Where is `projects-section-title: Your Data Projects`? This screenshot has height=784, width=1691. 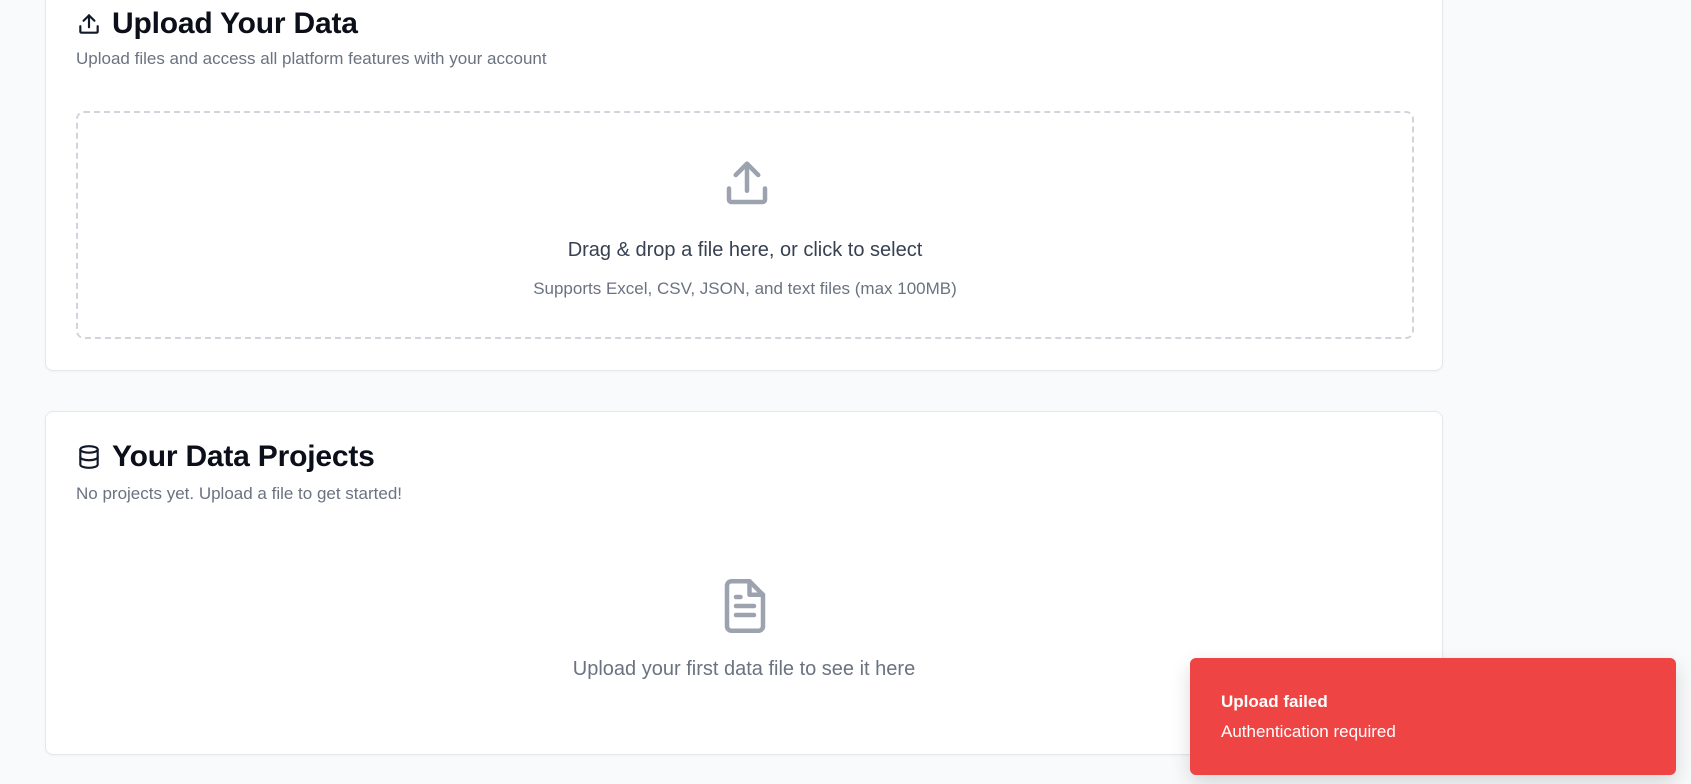 projects-section-title: Your Data Projects is located at coordinates (225, 457).